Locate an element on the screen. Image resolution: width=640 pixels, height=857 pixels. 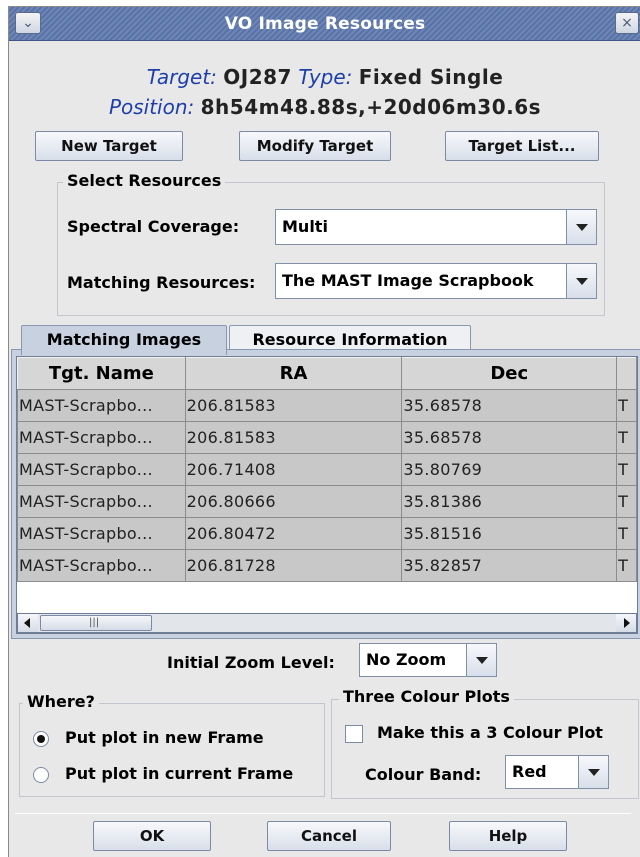
footer-separator is located at coordinates (323, 813).